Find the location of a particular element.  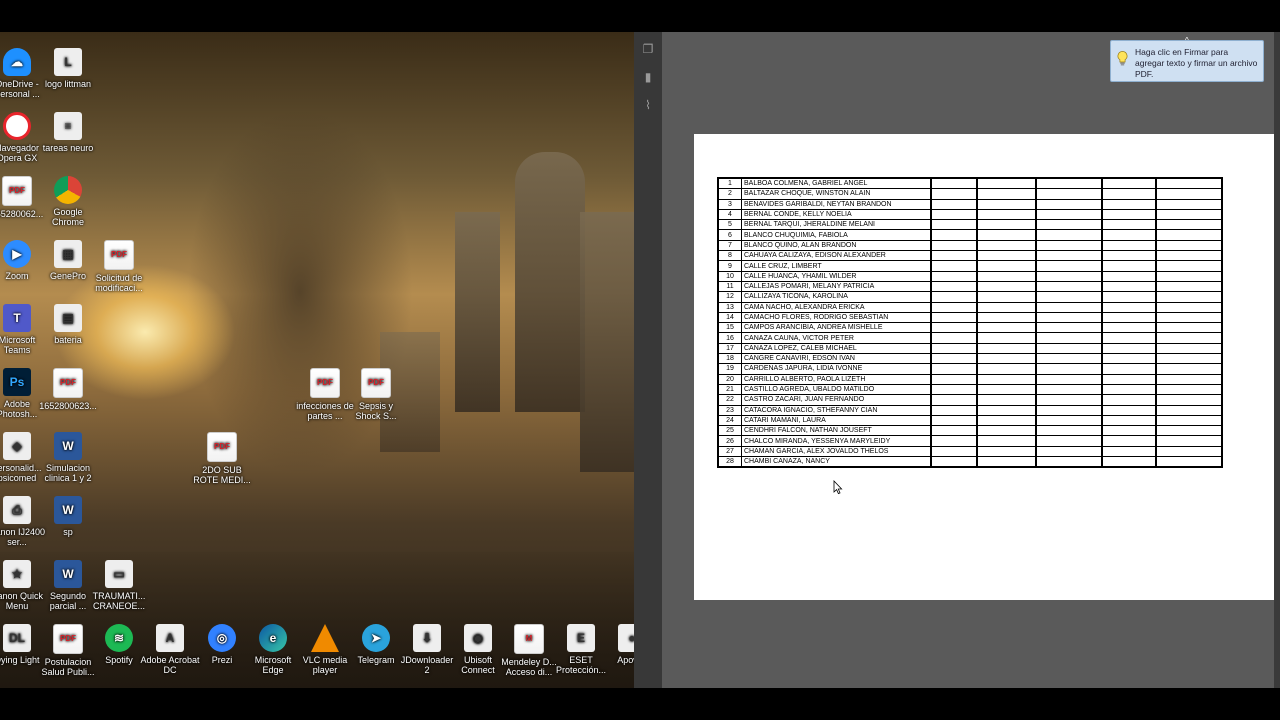

desktop-icon-acrobat: A Adobe Acrobat DC is located at coordinates (170, 649).